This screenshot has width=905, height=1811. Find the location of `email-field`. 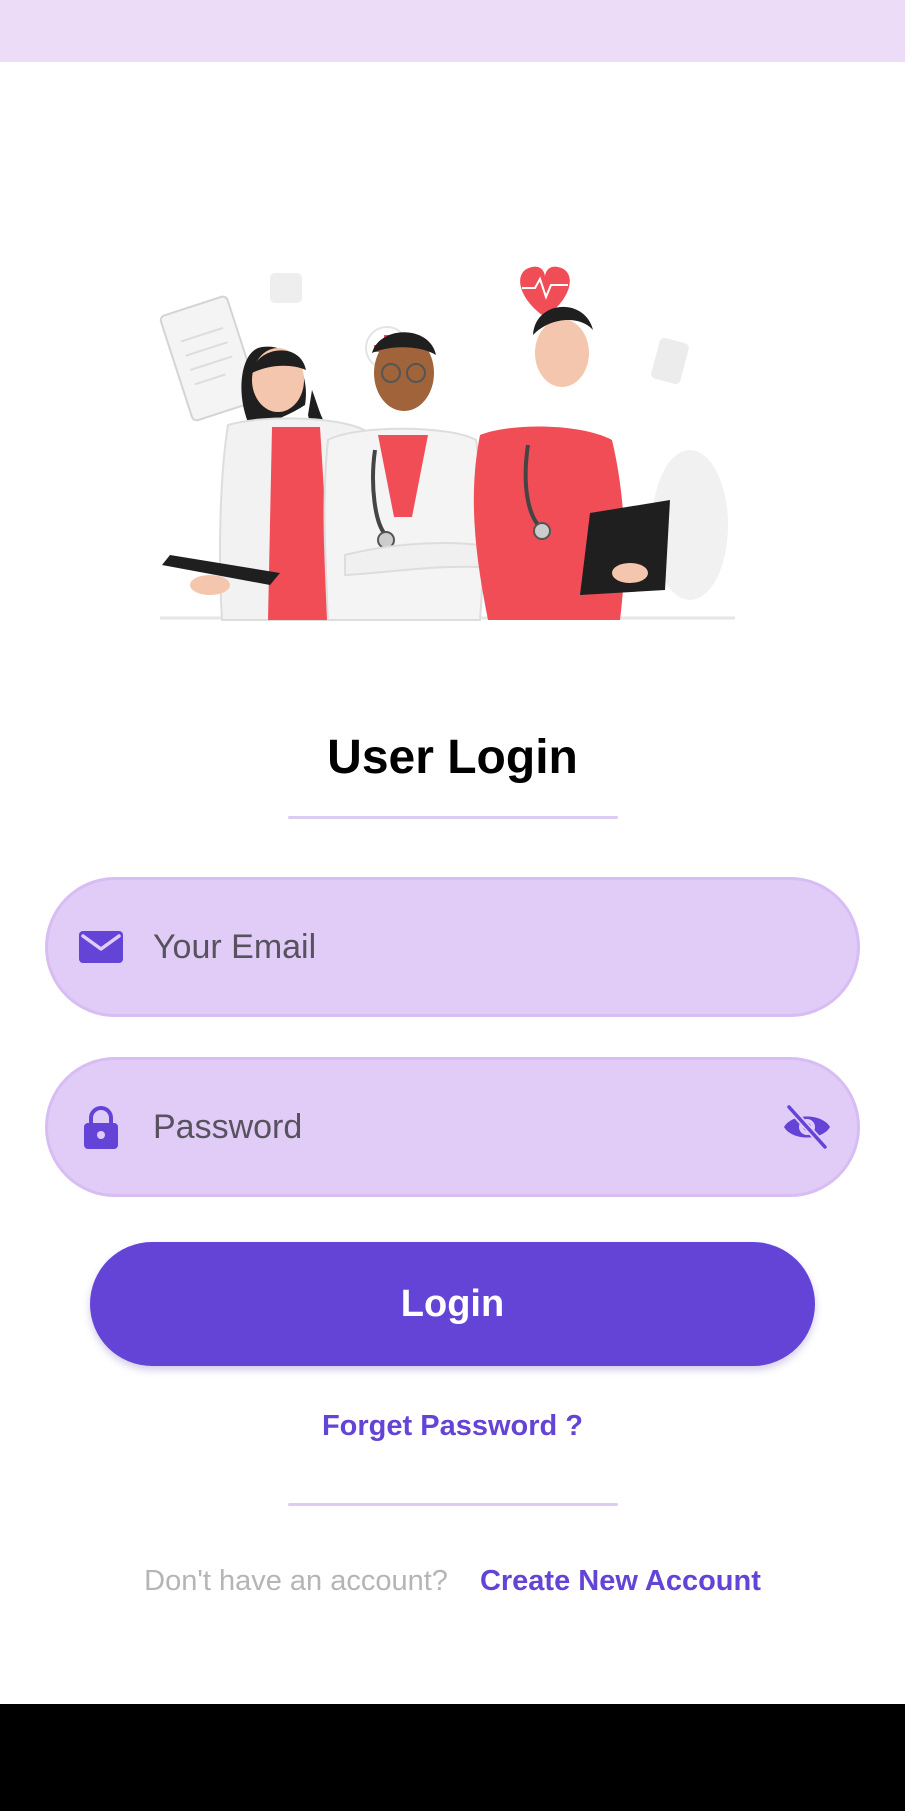

email-field is located at coordinates (452, 947).